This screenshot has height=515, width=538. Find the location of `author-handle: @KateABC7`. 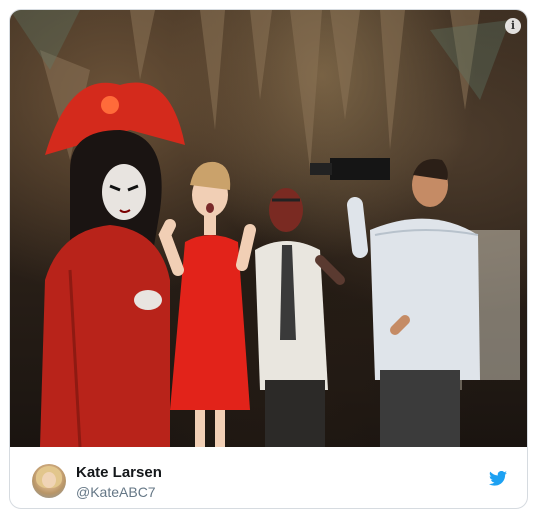

author-handle: @KateABC7 is located at coordinates (116, 492).